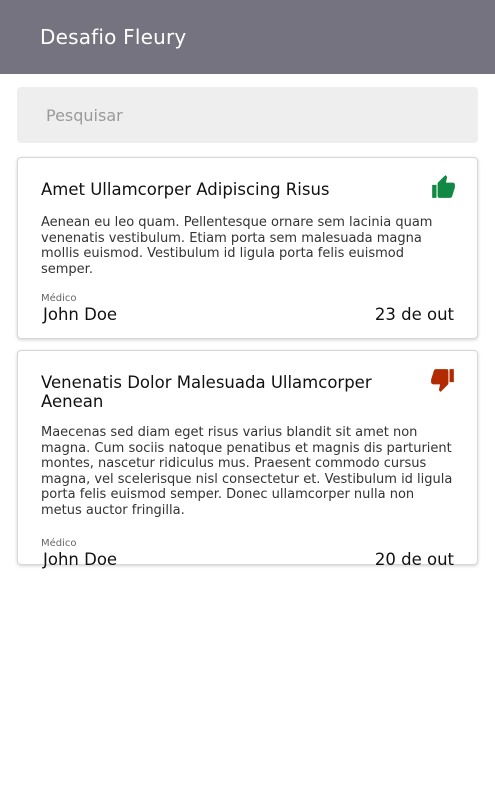 The width and height of the screenshot is (495, 800). I want to click on app-title: Desafio Fleury, so click(113, 37).